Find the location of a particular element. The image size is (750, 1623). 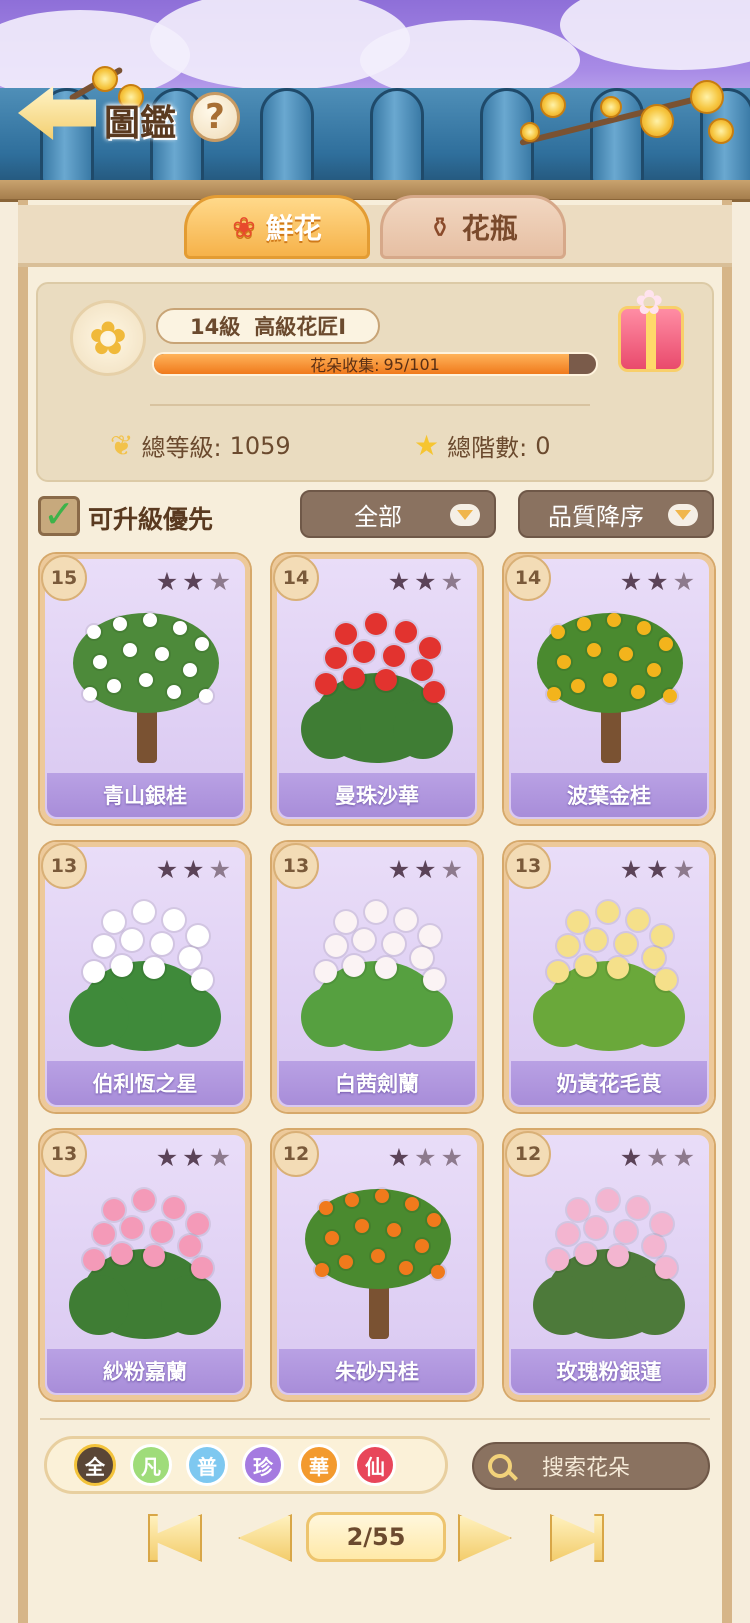

player-rank: 高級花匠Ⅰ is located at coordinates (300, 327).